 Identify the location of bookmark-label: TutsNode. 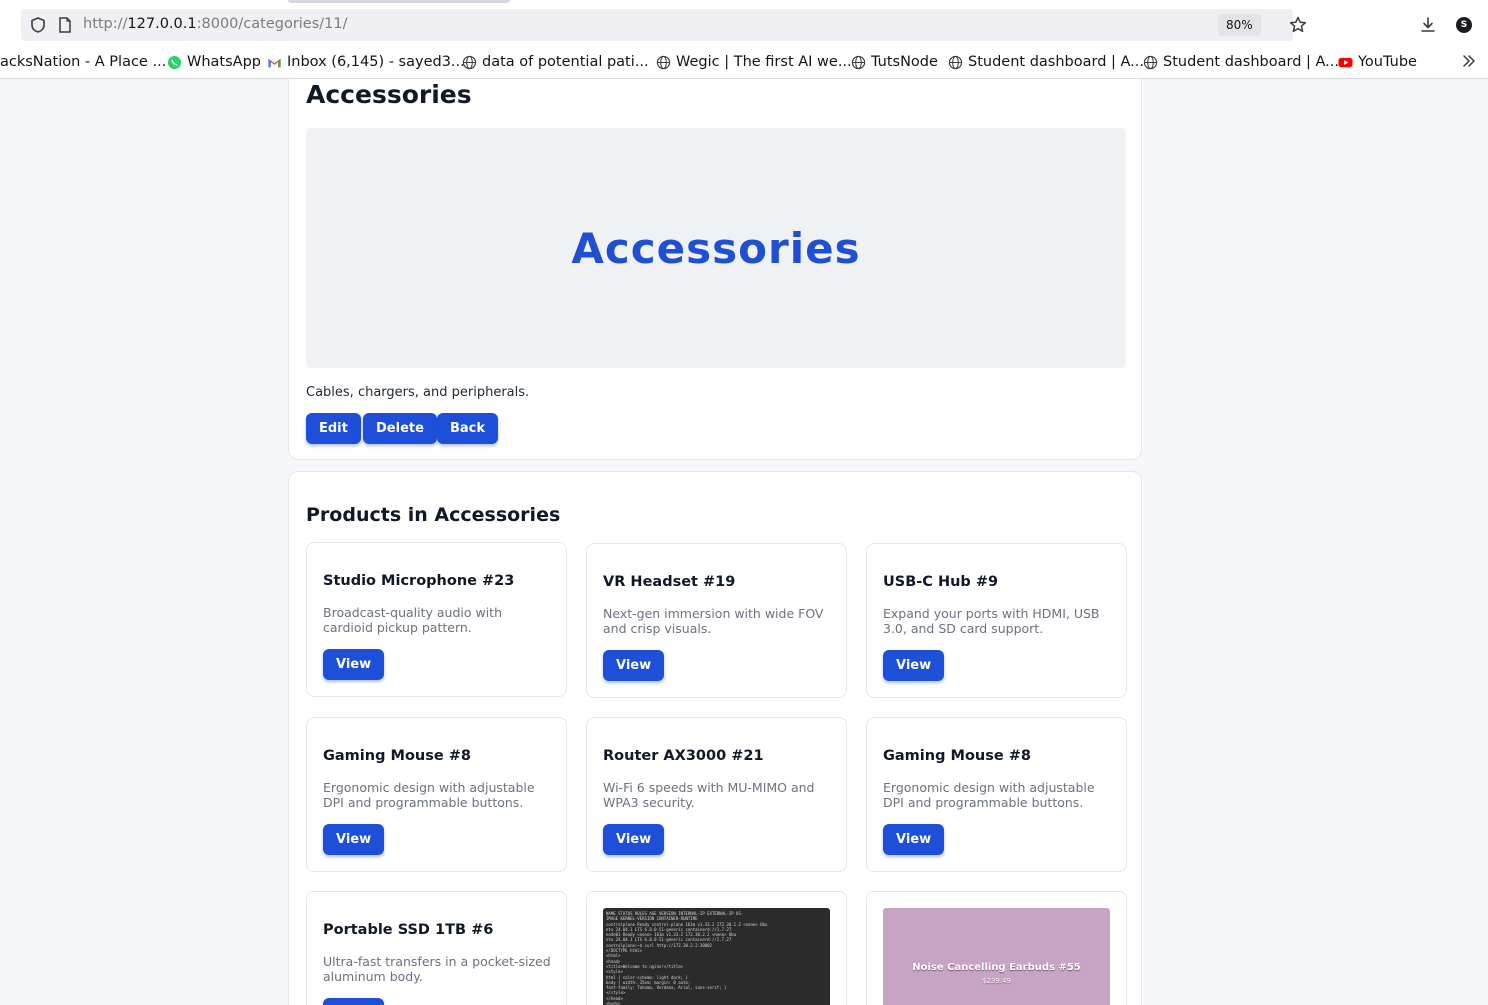
(904, 62).